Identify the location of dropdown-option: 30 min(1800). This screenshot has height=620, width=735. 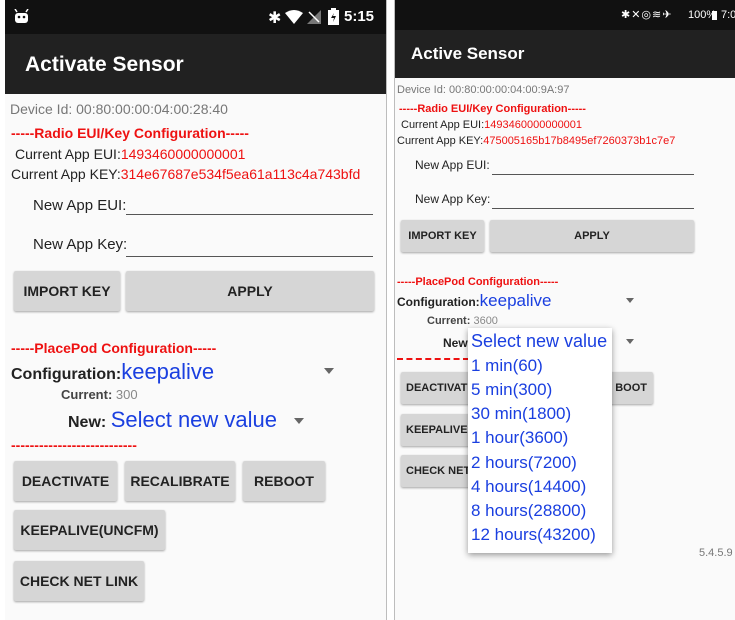
(521, 414).